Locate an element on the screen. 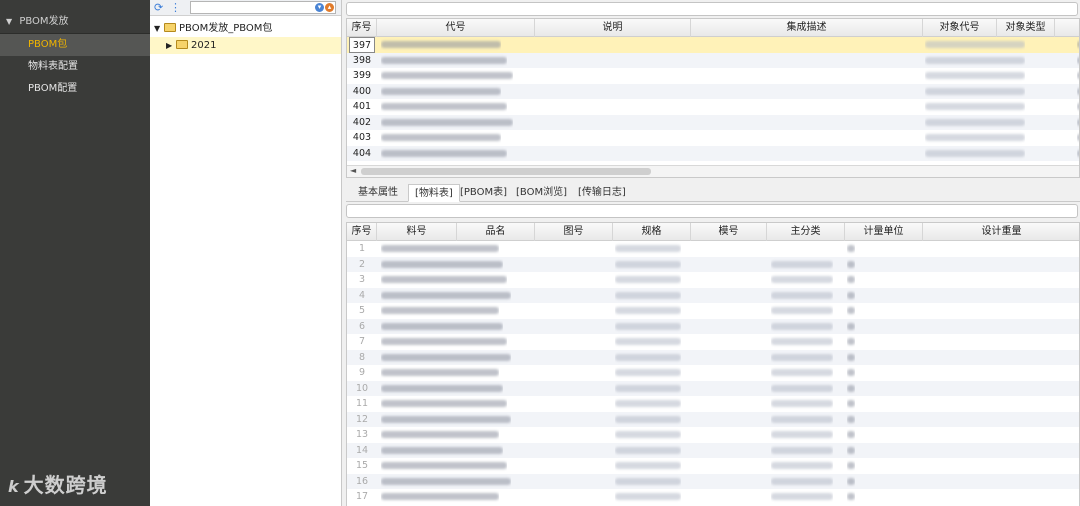  table-row: 4 is located at coordinates (713, 295).